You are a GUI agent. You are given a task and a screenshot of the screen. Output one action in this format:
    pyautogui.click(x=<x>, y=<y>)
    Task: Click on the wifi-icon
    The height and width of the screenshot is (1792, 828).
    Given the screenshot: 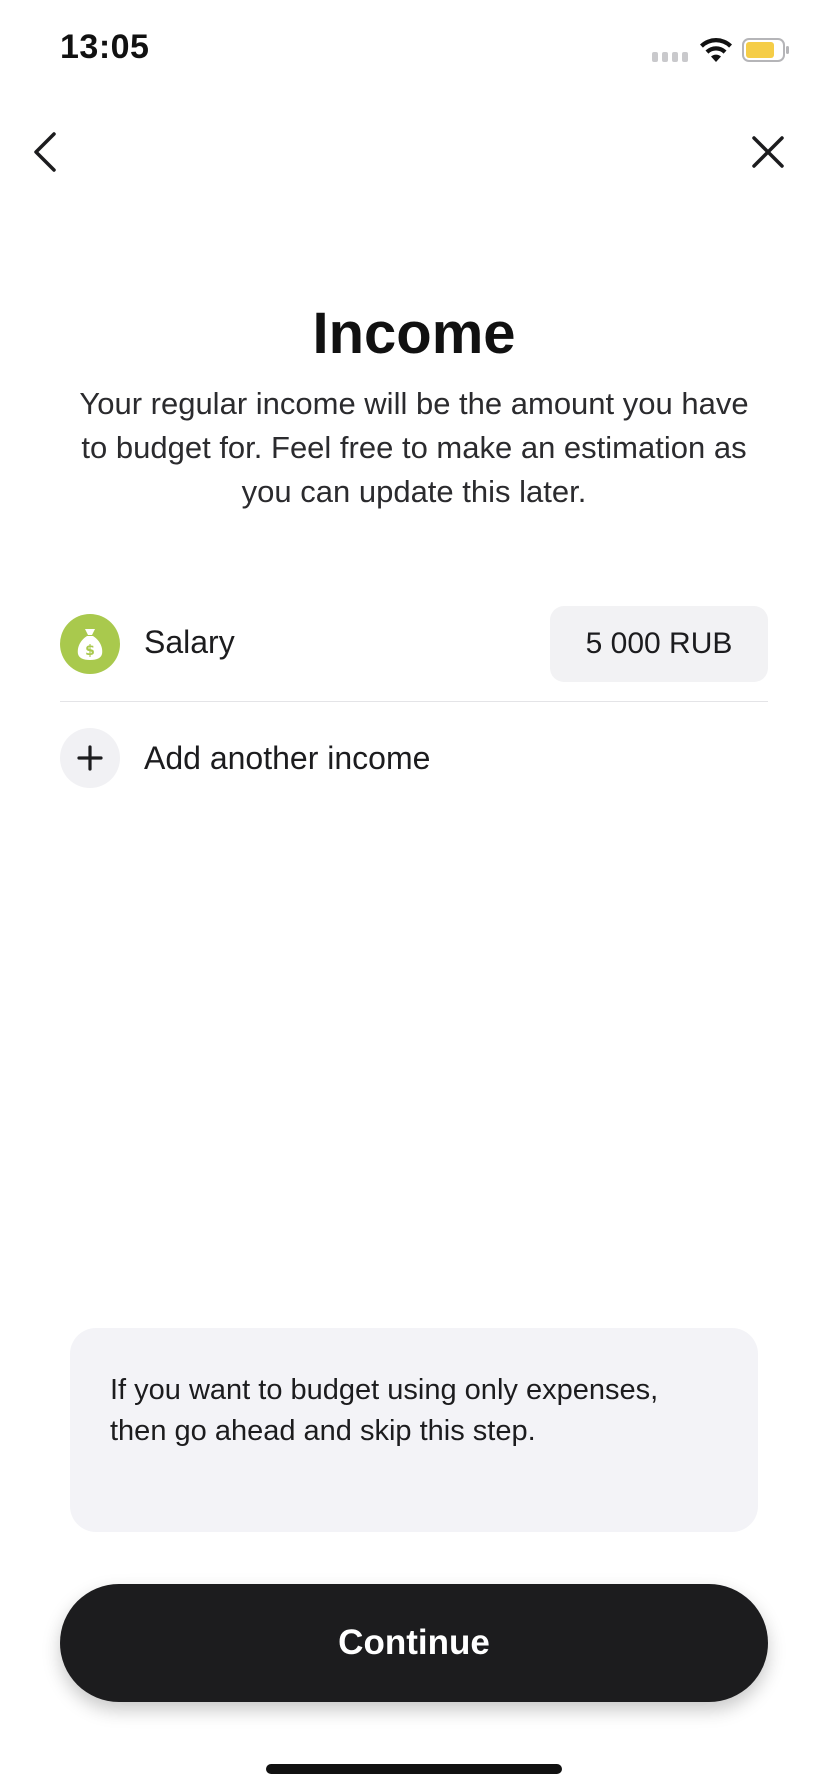 What is the action you would take?
    pyautogui.click(x=716, y=50)
    